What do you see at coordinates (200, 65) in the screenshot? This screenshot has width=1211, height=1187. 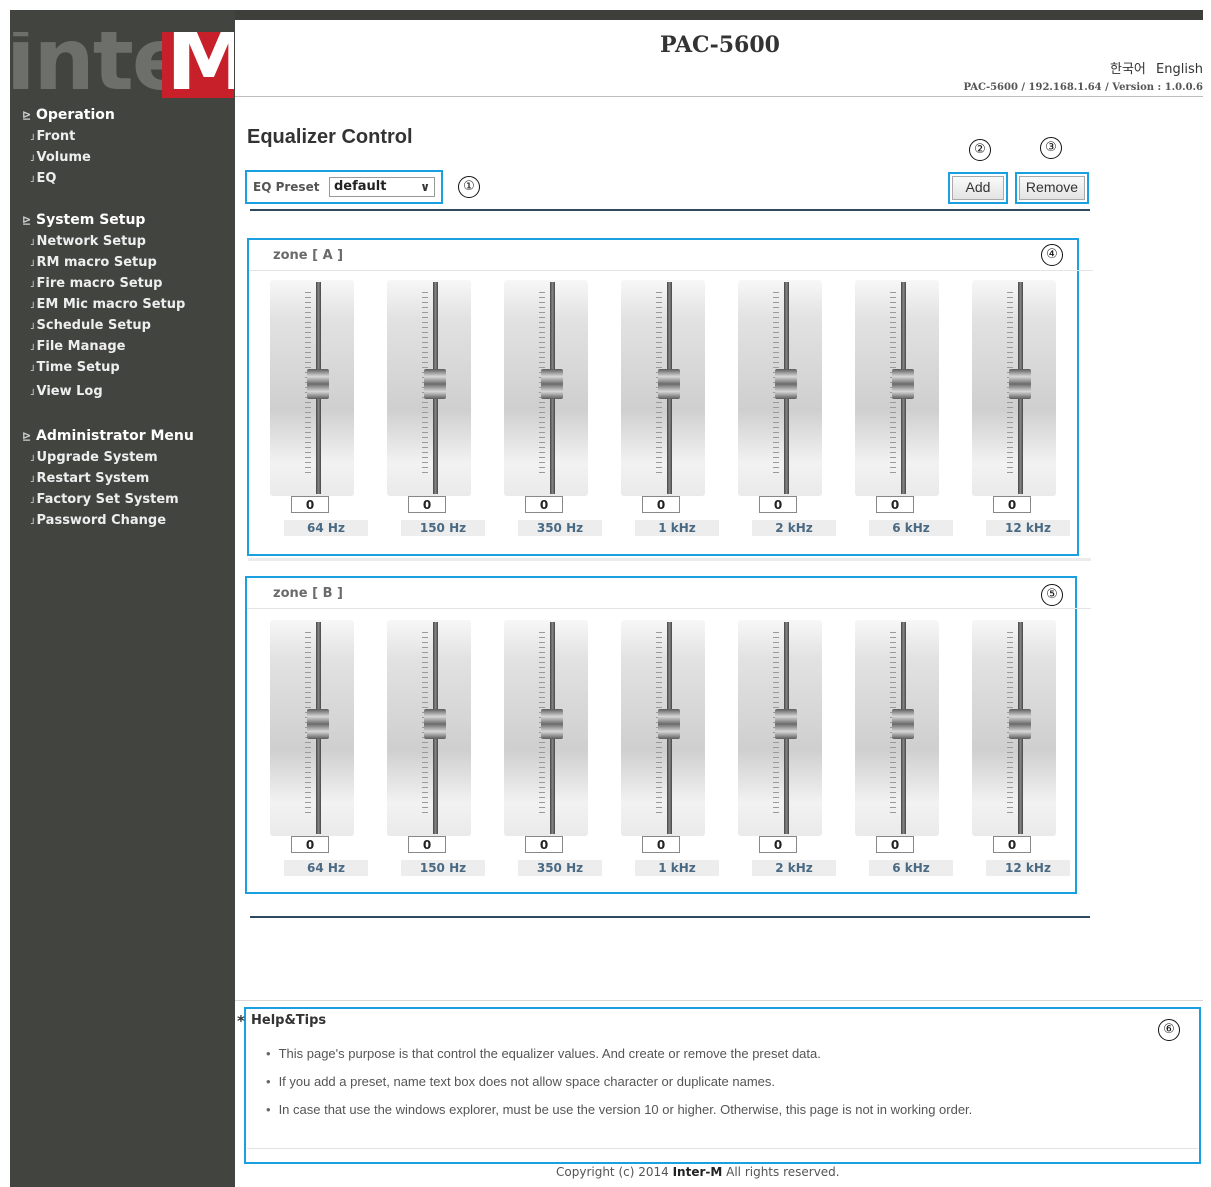 I see `logo-accent-letter: M` at bounding box center [200, 65].